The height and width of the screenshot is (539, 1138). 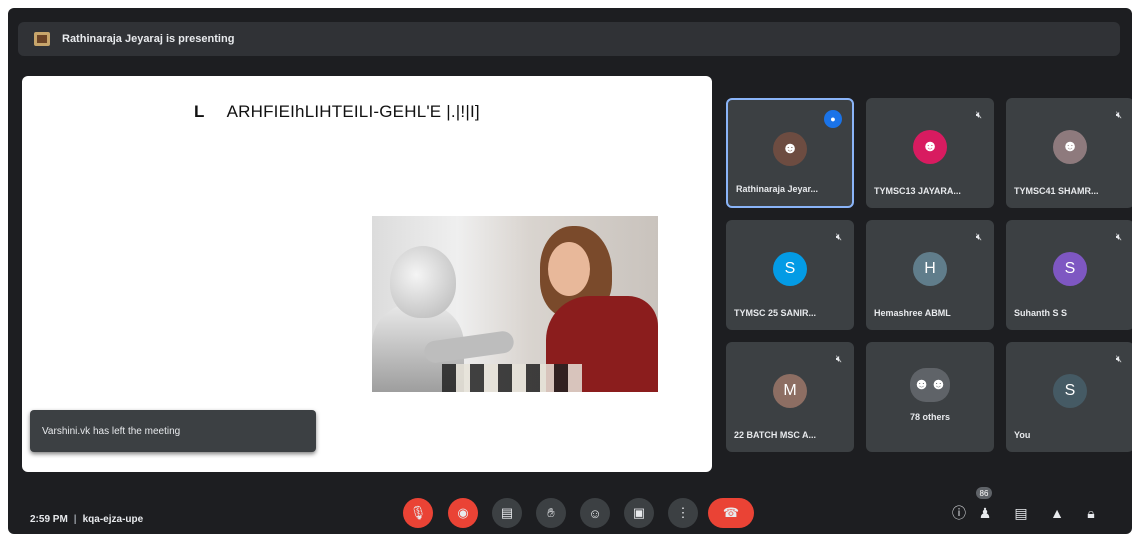 I want to click on captions-button: ▤, so click(x=507, y=513).